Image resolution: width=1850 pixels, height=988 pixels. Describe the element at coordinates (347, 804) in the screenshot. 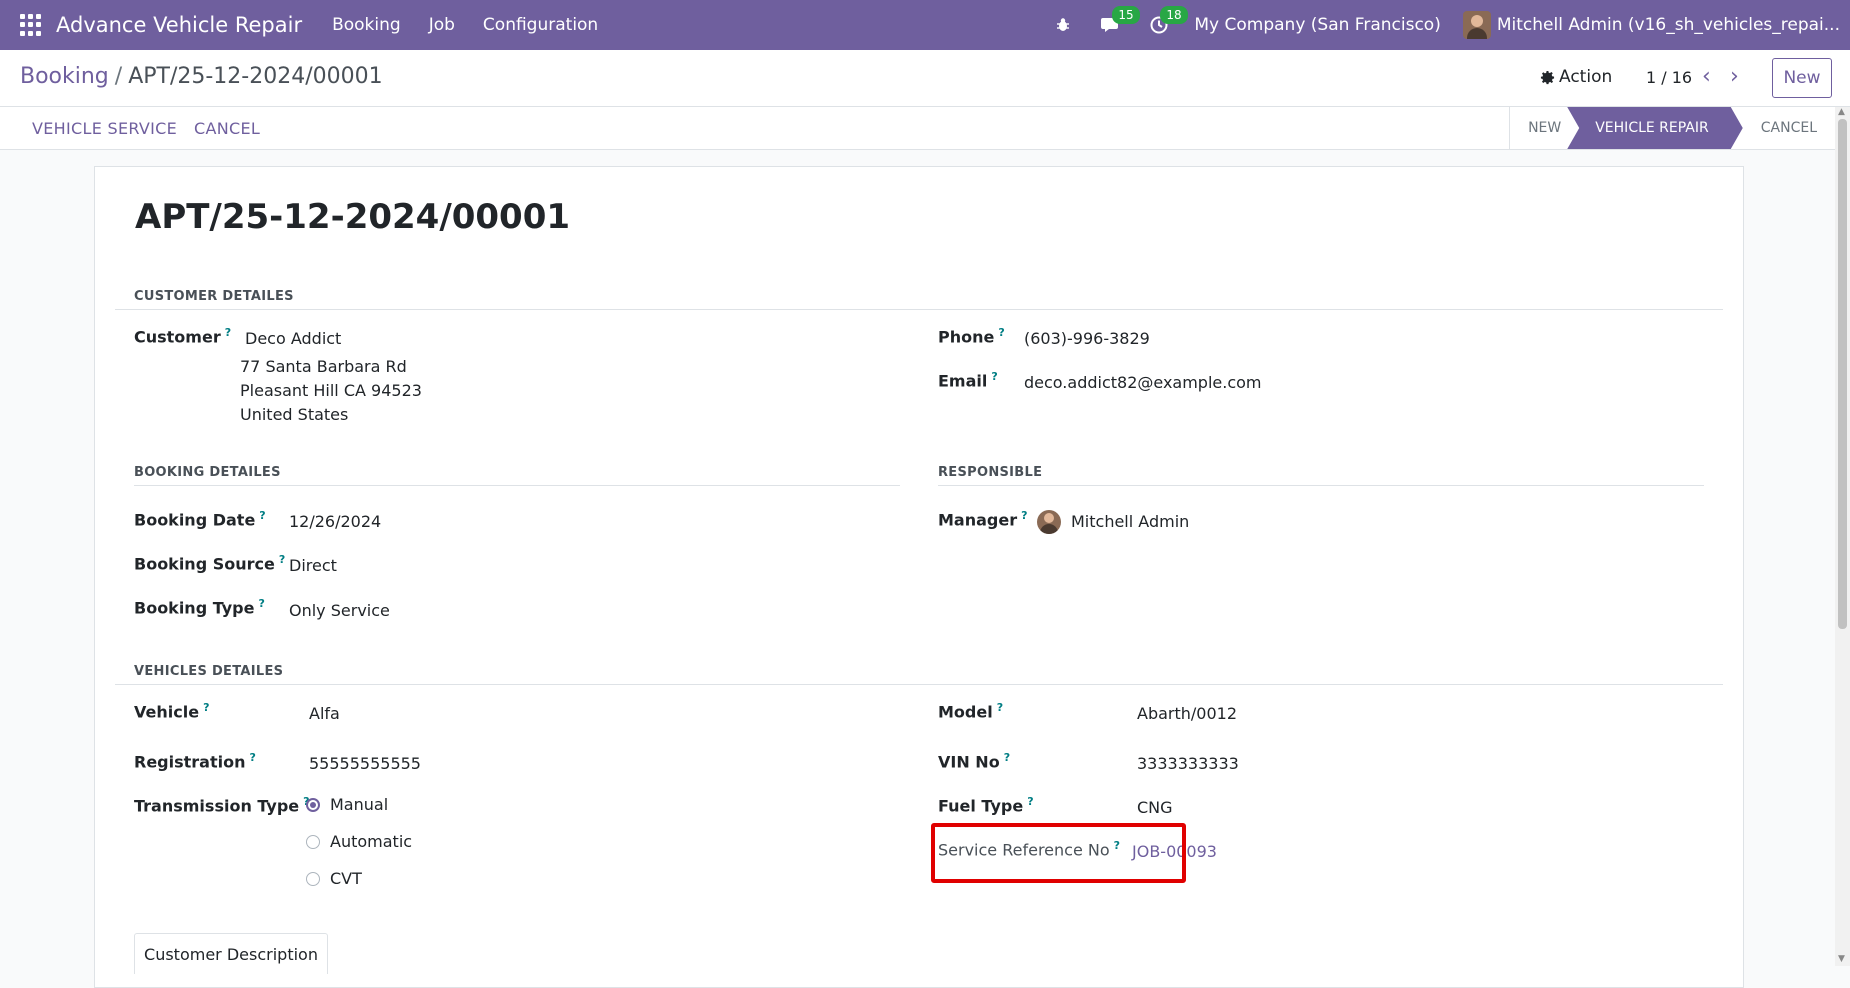

I see `transmission-option-manual: Manual` at that location.